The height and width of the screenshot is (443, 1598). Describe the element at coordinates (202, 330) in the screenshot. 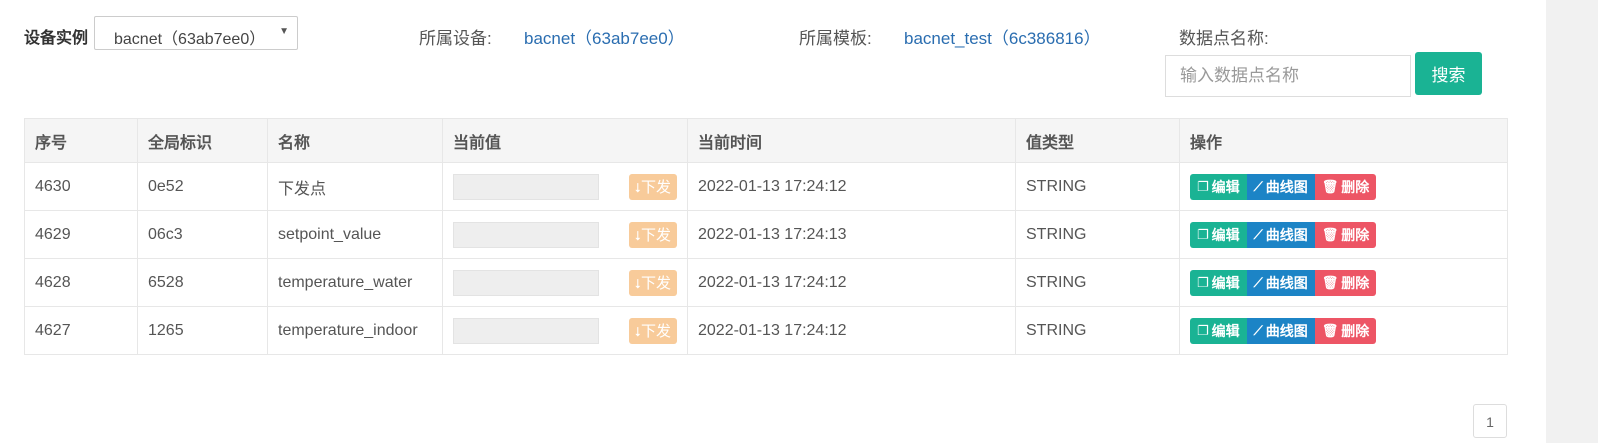

I see `cell-global-id: 1265` at that location.